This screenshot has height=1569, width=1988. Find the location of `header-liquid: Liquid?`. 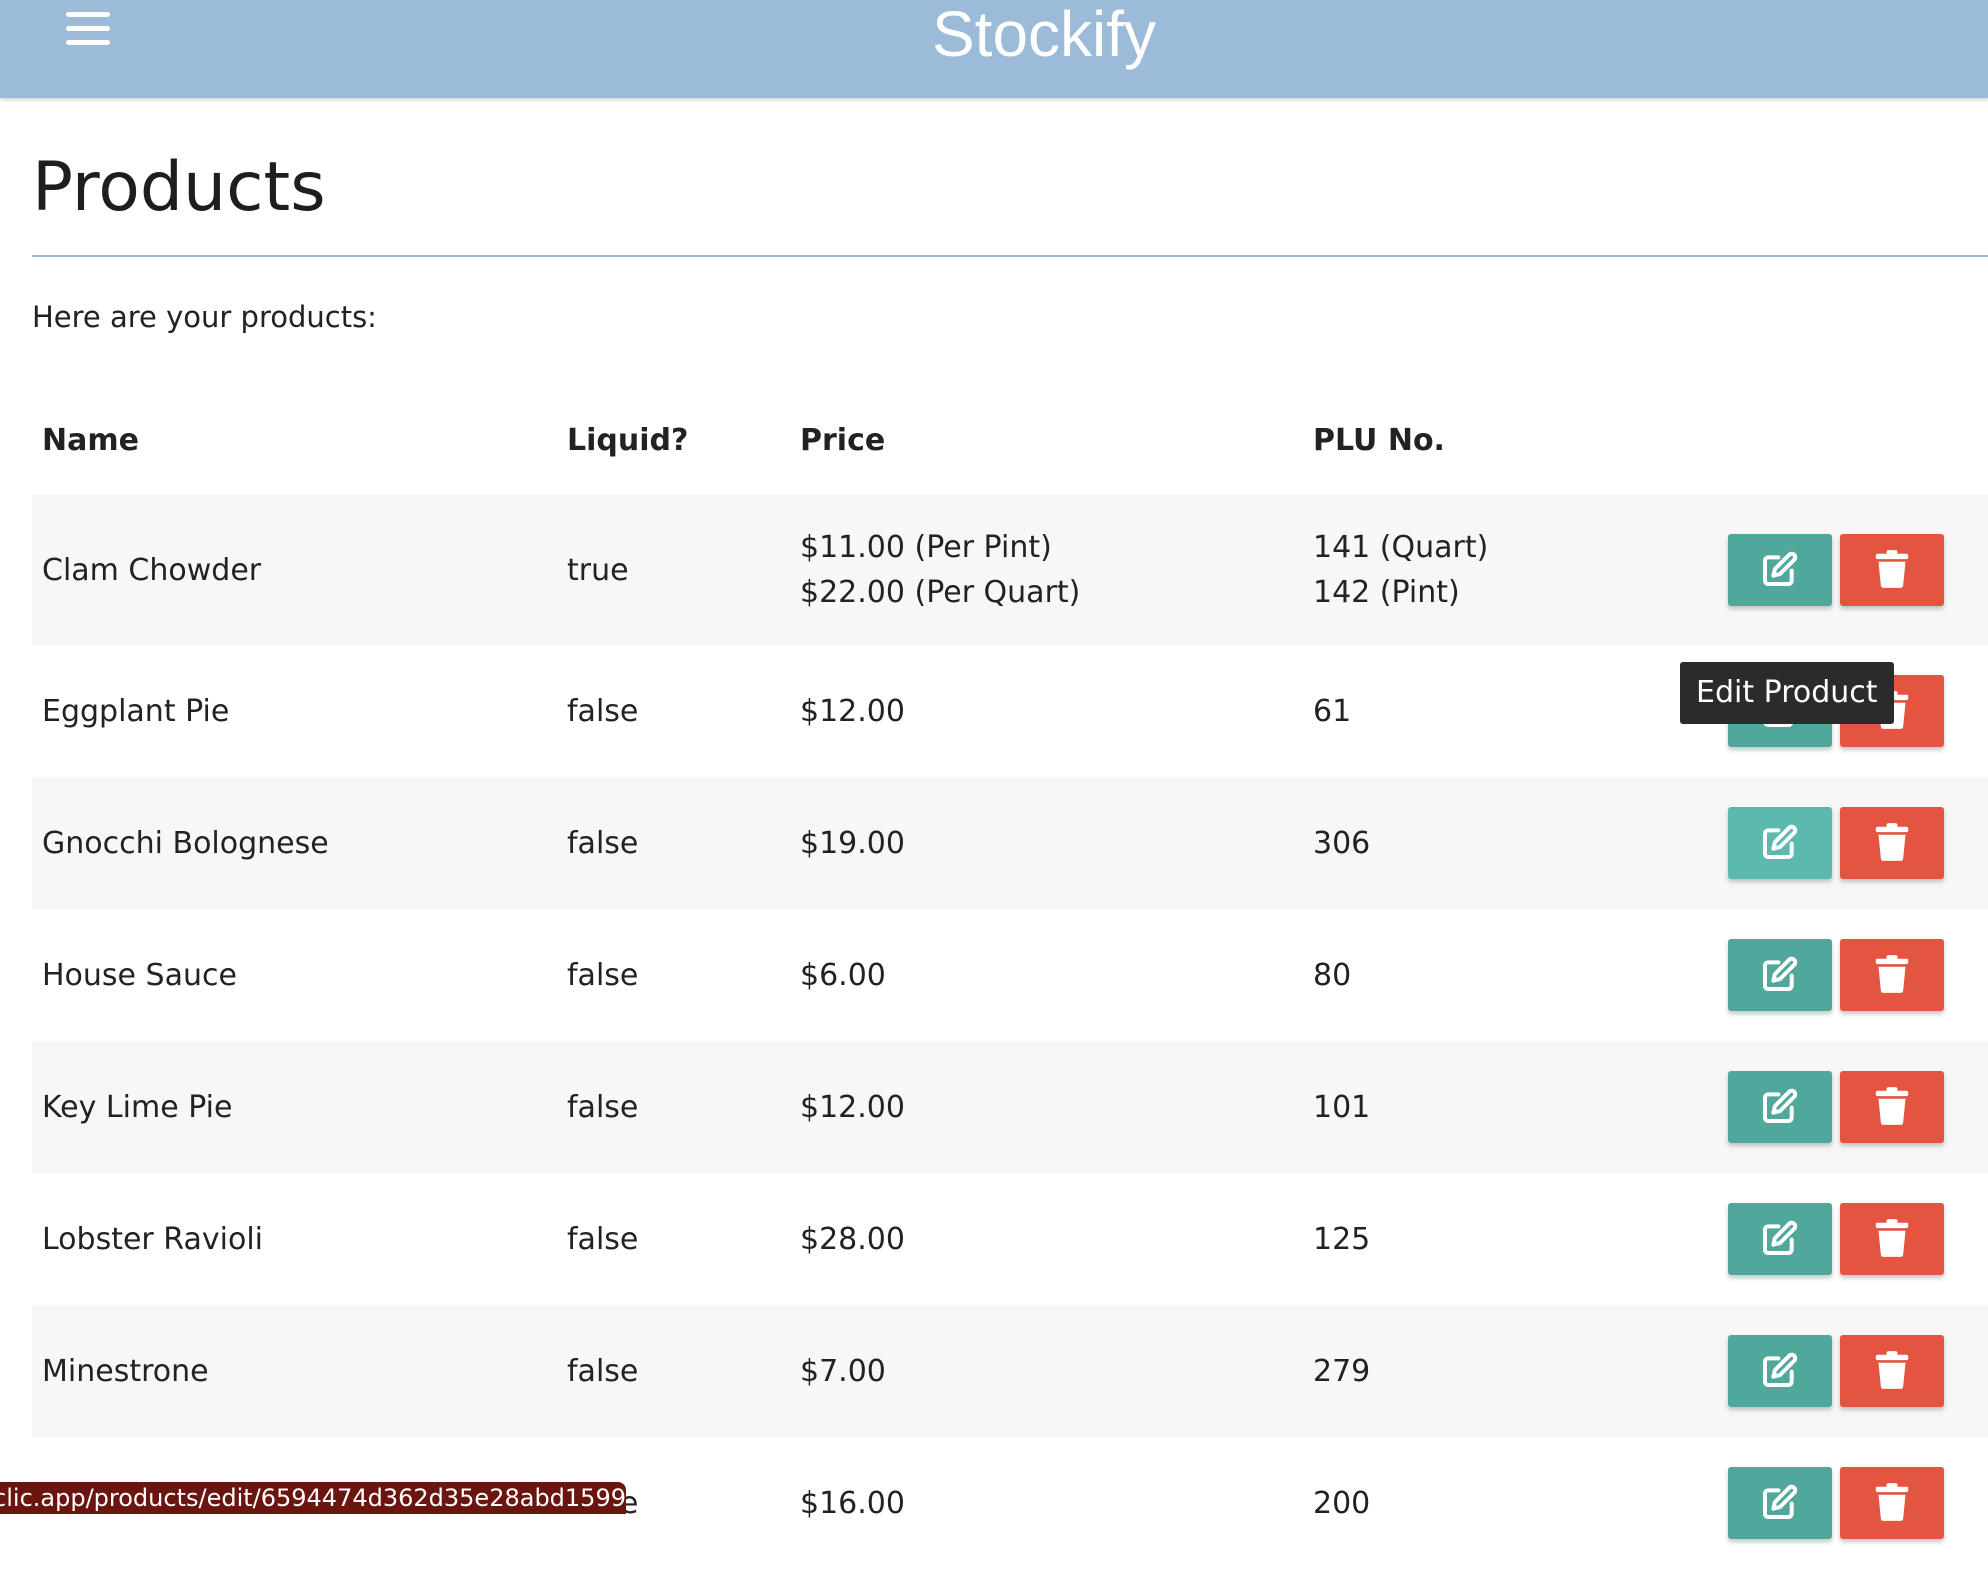

header-liquid: Liquid? is located at coordinates (628, 440).